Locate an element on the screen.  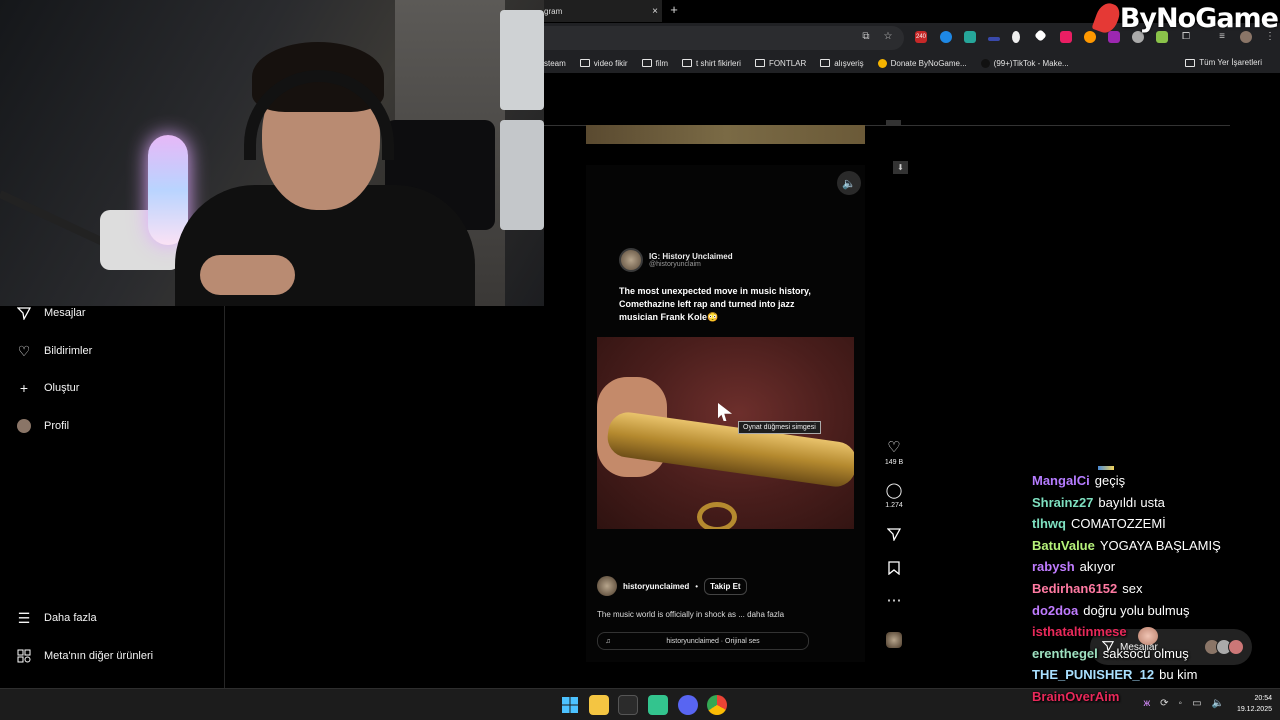
previous-reel-media is located at coordinates (725, 134).